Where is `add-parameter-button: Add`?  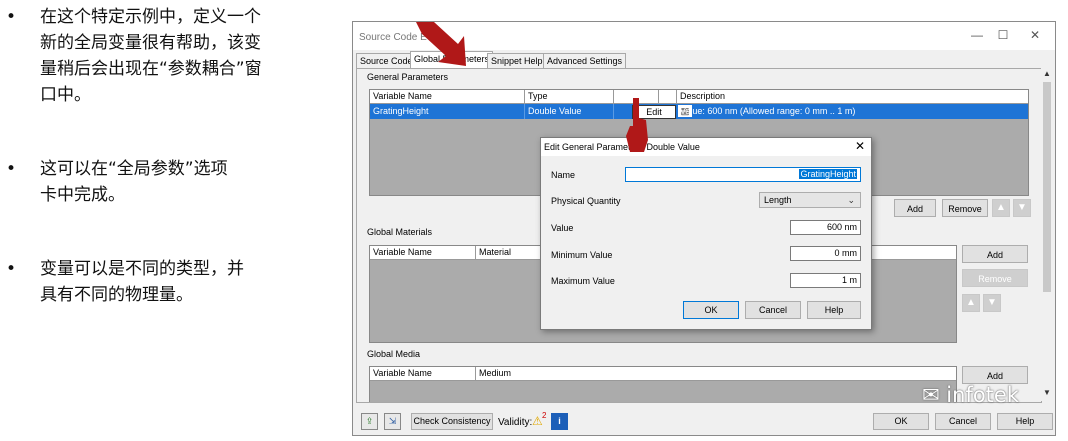 add-parameter-button: Add is located at coordinates (915, 208).